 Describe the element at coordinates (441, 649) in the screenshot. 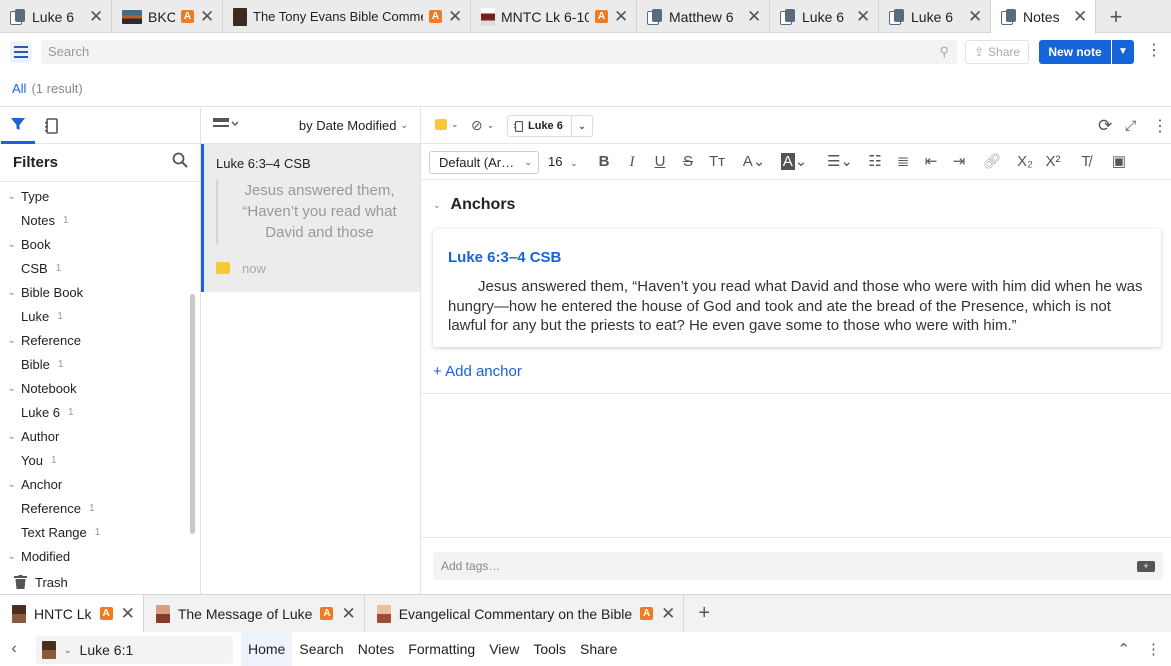

I see `menu-formatting: Formatting` at that location.